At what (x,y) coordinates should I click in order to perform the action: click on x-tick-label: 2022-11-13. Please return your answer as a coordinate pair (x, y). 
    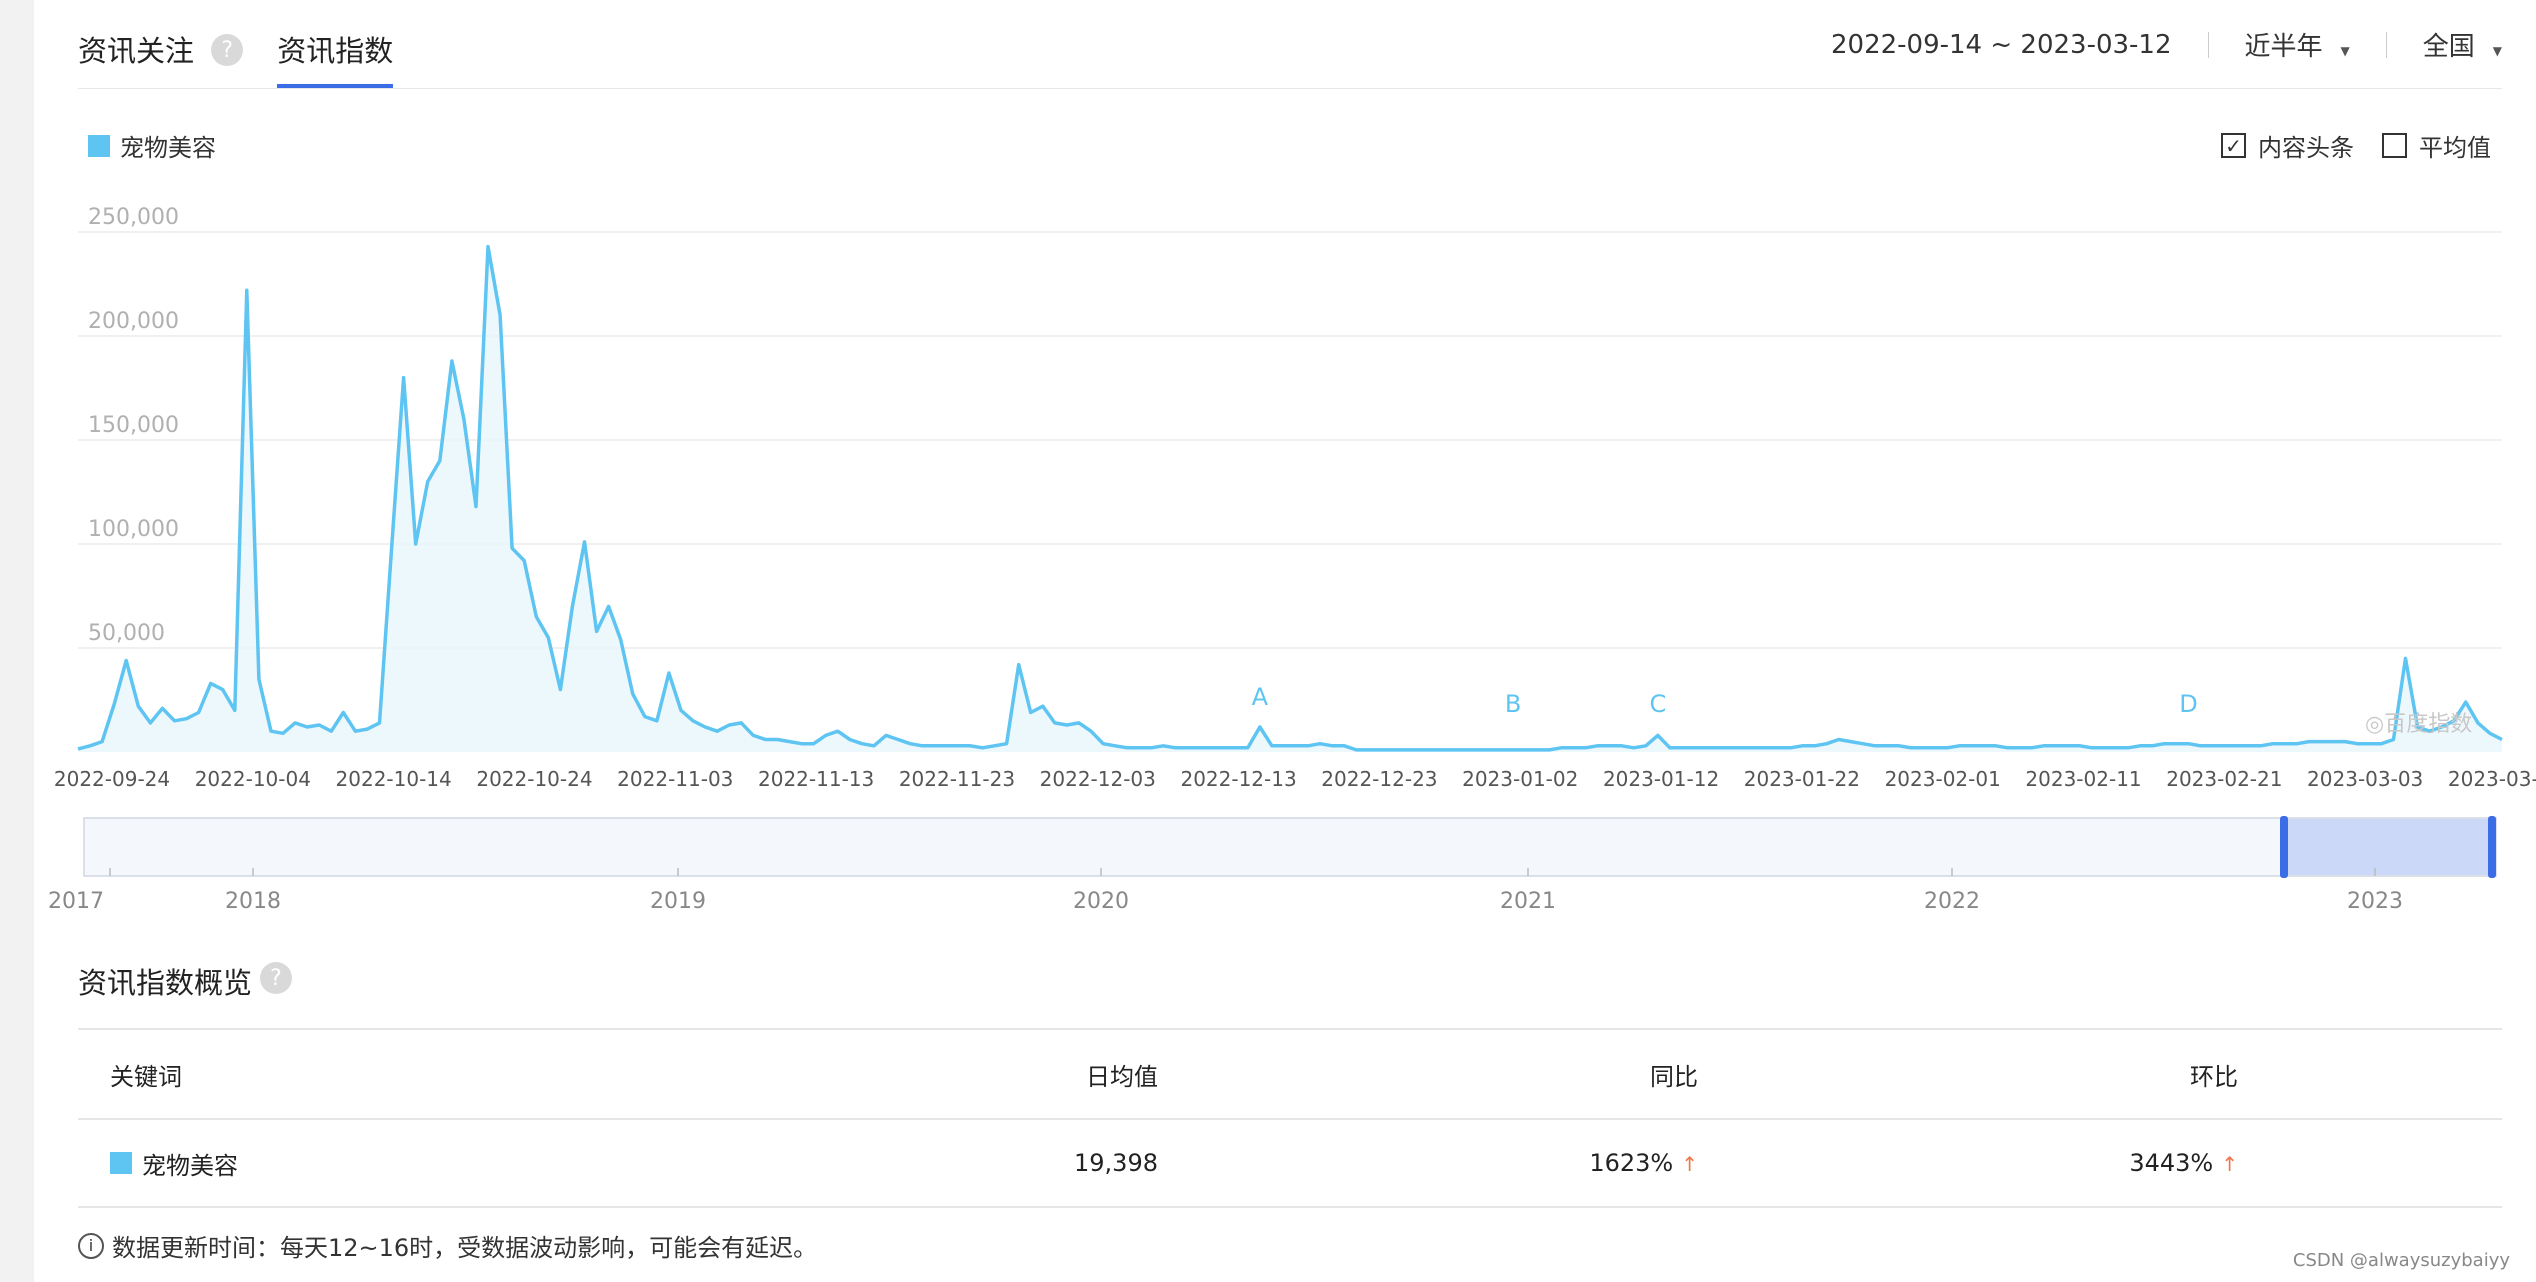
    Looking at the image, I should click on (816, 779).